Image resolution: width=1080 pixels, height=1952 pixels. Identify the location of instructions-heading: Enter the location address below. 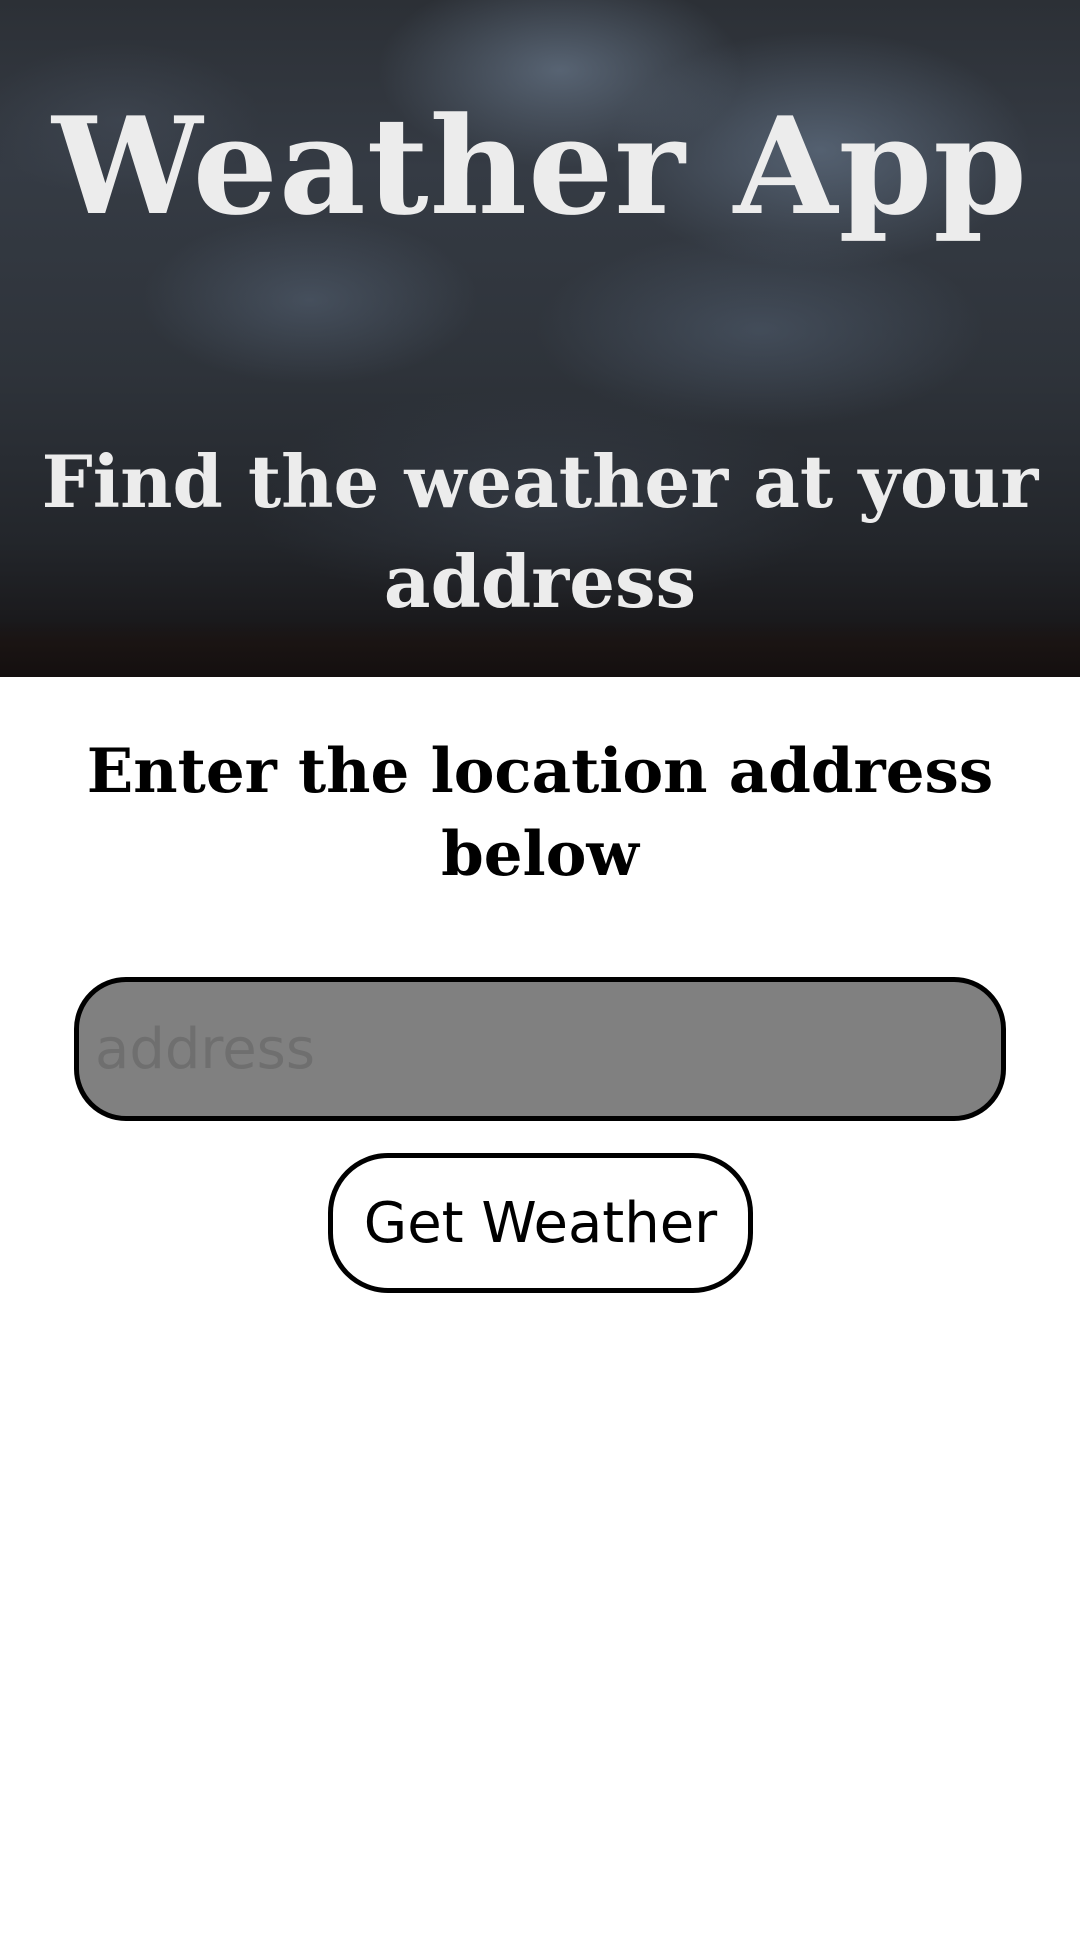
(540, 813).